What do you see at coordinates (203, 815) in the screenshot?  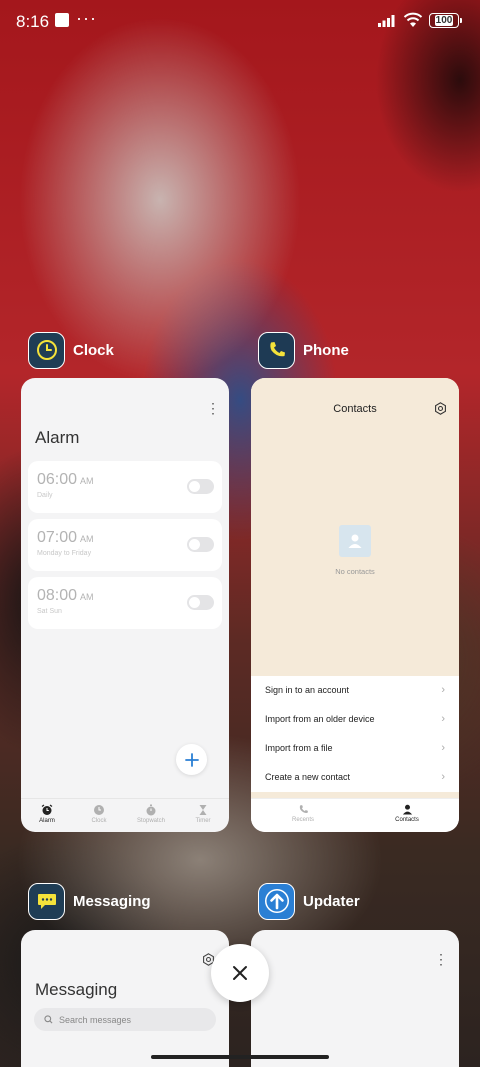 I see `tab-timer: Timer` at bounding box center [203, 815].